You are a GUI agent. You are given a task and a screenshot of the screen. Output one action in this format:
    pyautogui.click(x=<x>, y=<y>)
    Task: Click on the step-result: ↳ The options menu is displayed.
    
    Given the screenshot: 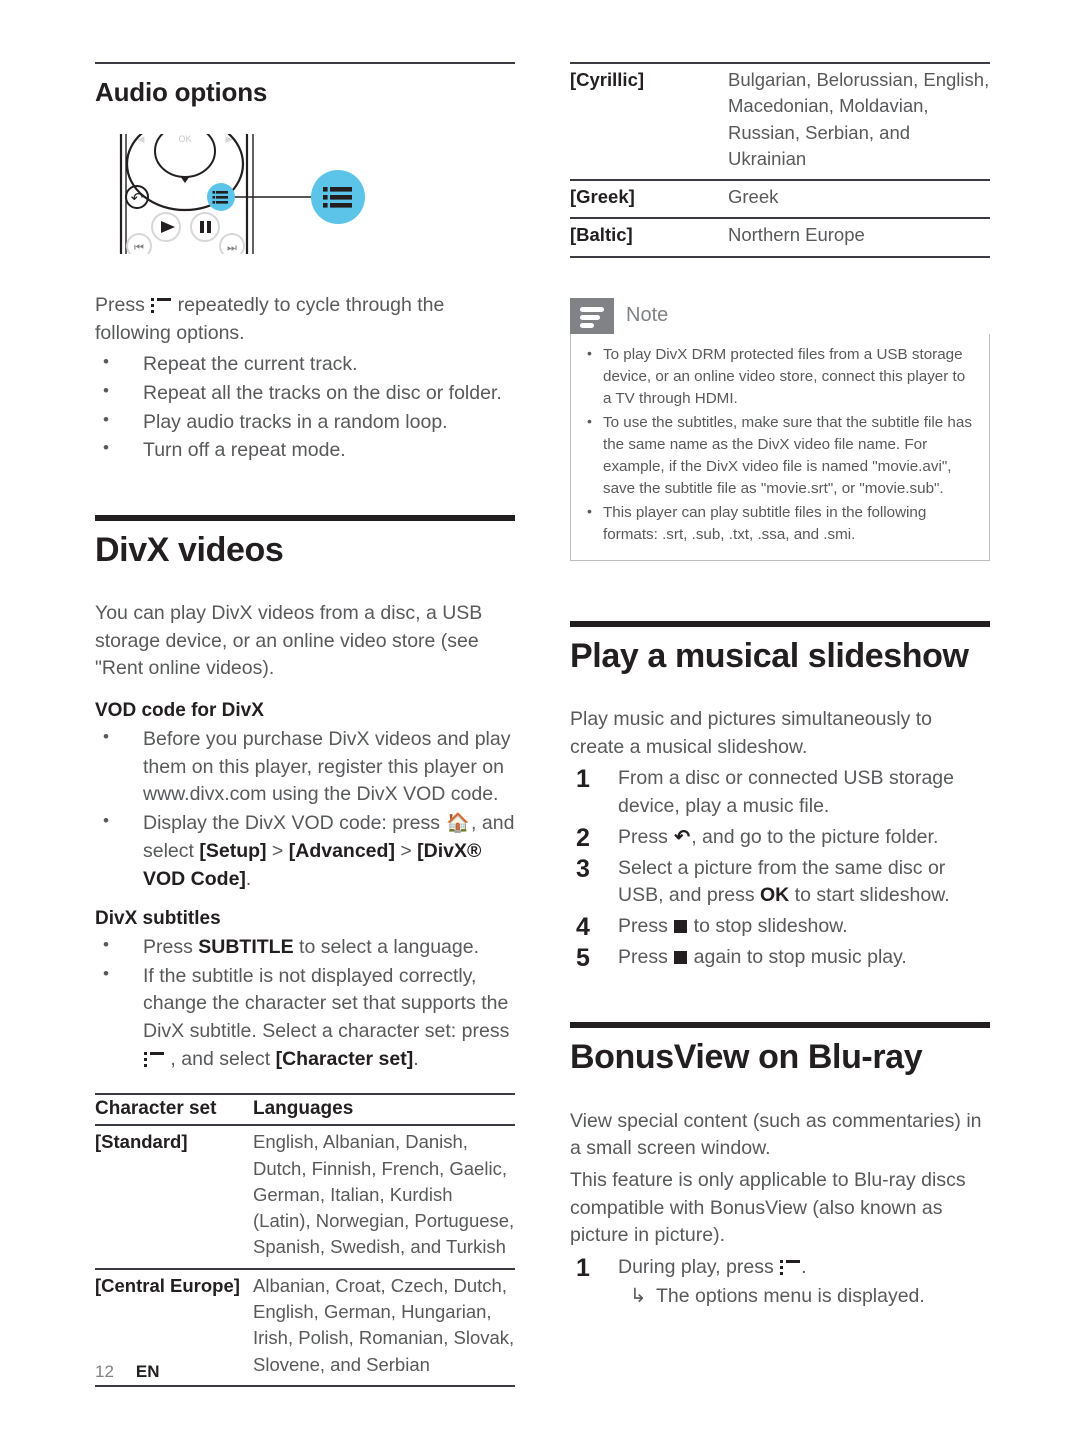 What is the action you would take?
    pyautogui.click(x=804, y=1297)
    